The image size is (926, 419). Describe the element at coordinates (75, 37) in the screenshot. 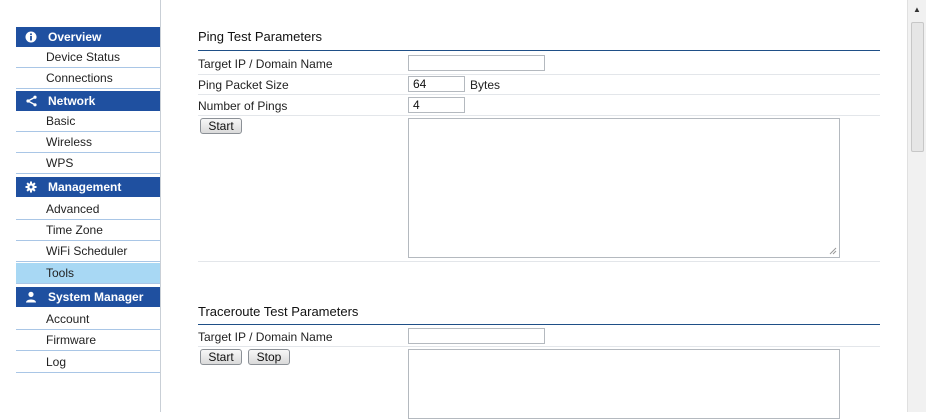

I see `sidebar-section-label: Overview` at that location.